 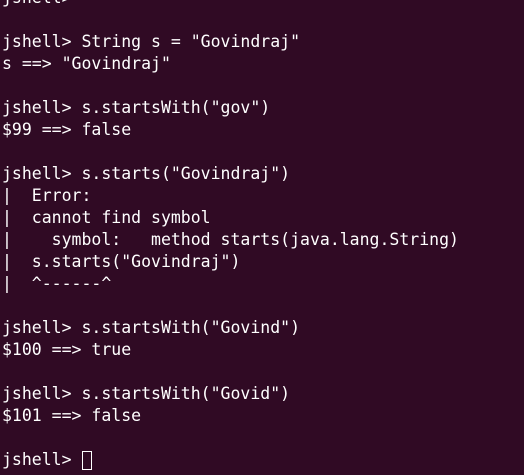 What do you see at coordinates (106, 217) in the screenshot?
I see `terminal-line: | cannot find symbol` at bounding box center [106, 217].